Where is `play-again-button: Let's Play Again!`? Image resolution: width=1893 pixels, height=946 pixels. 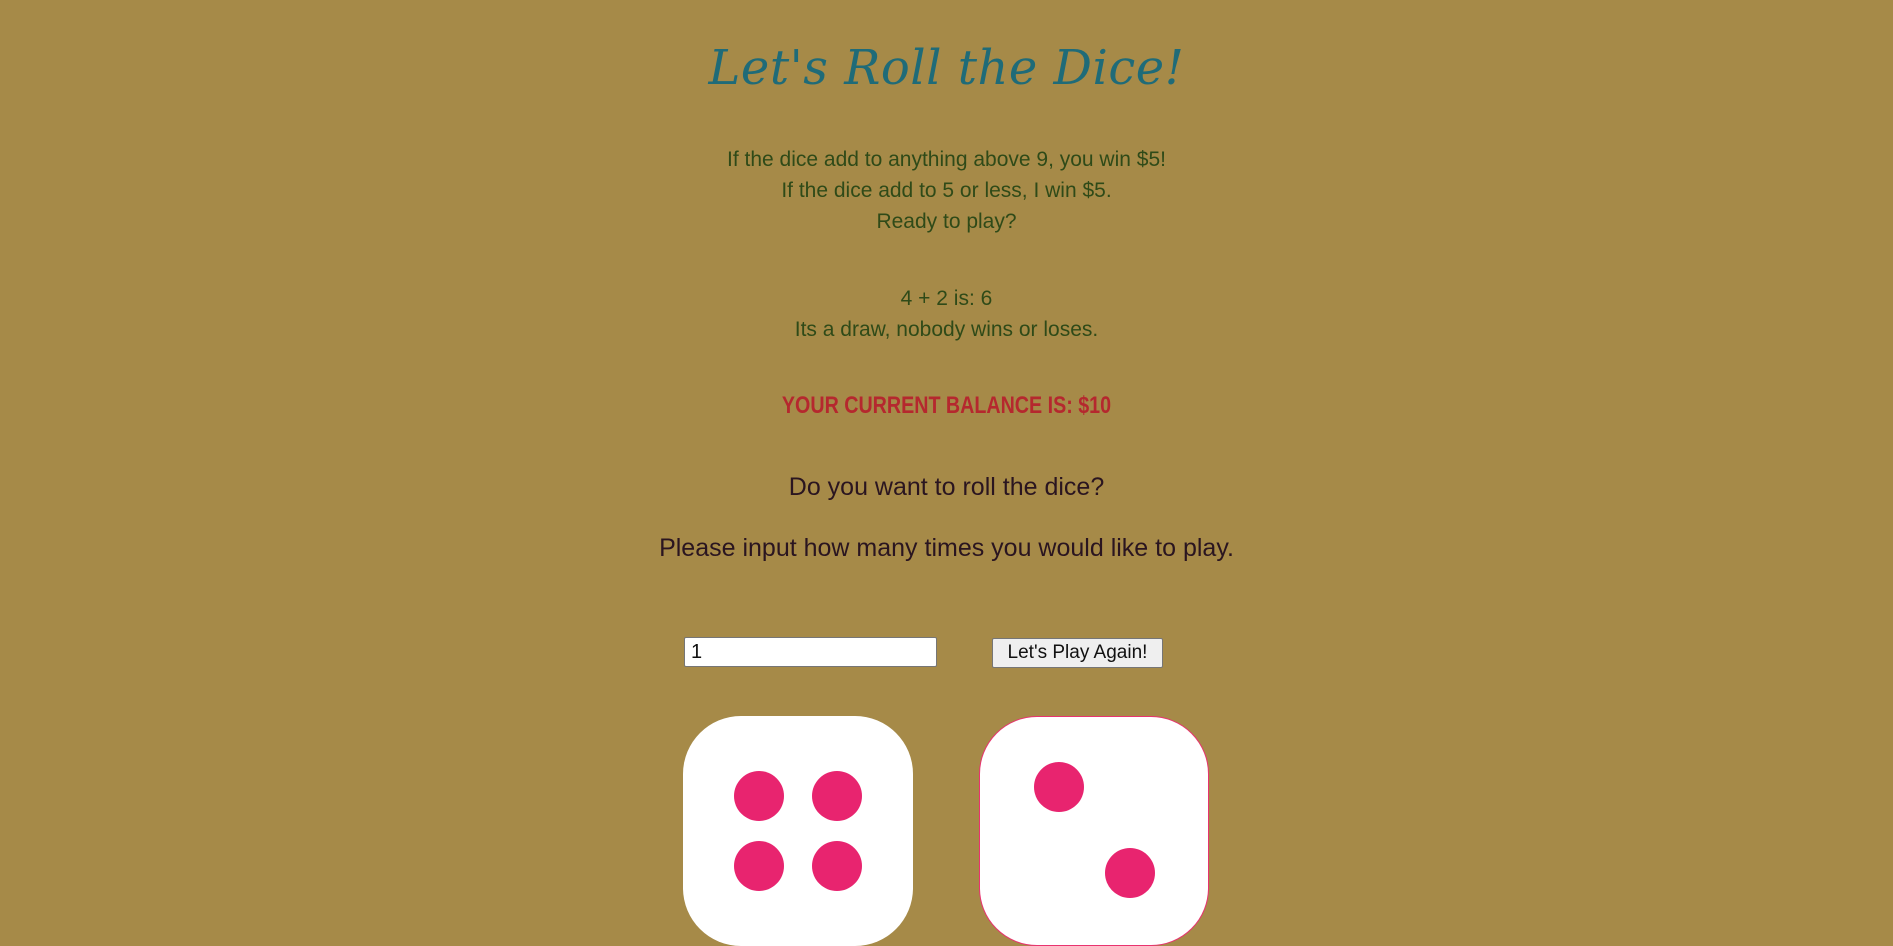
play-again-button: Let's Play Again! is located at coordinates (1077, 653).